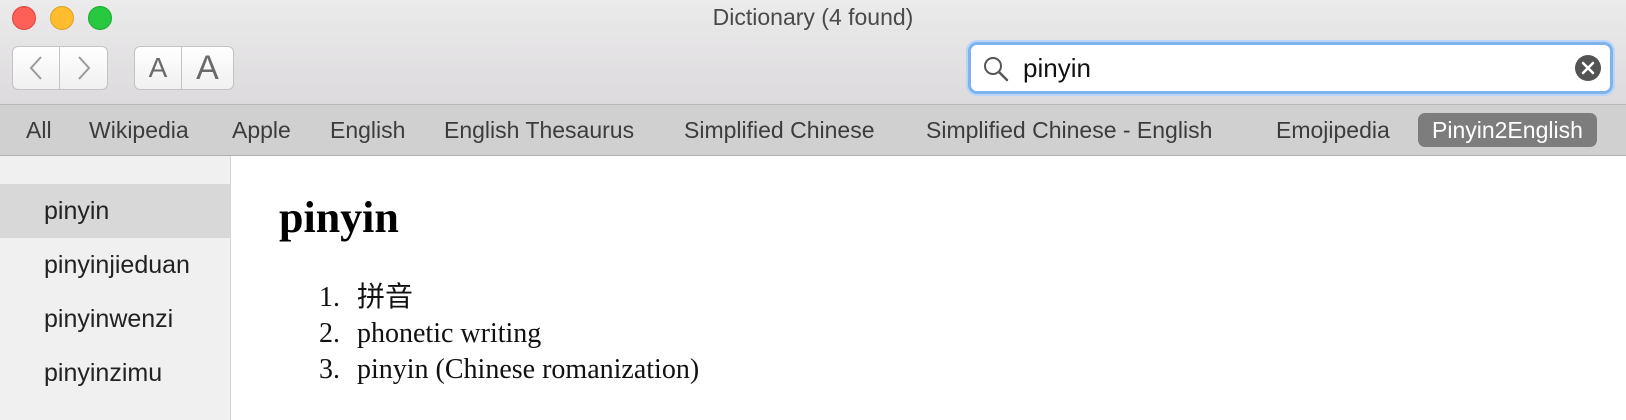 The width and height of the screenshot is (1626, 420). I want to click on definition-text: phonetic writing, so click(449, 333).